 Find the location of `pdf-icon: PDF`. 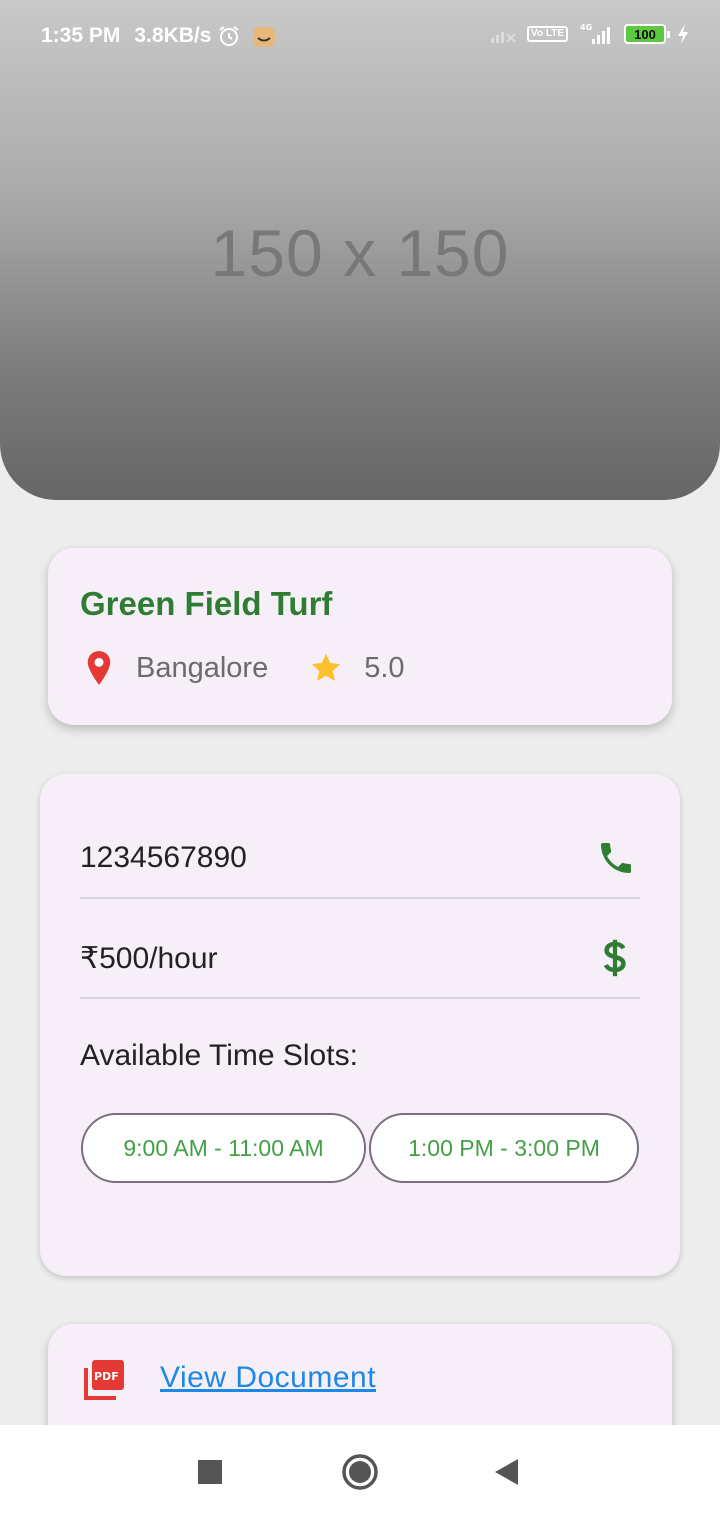

pdf-icon: PDF is located at coordinates (104, 1380).